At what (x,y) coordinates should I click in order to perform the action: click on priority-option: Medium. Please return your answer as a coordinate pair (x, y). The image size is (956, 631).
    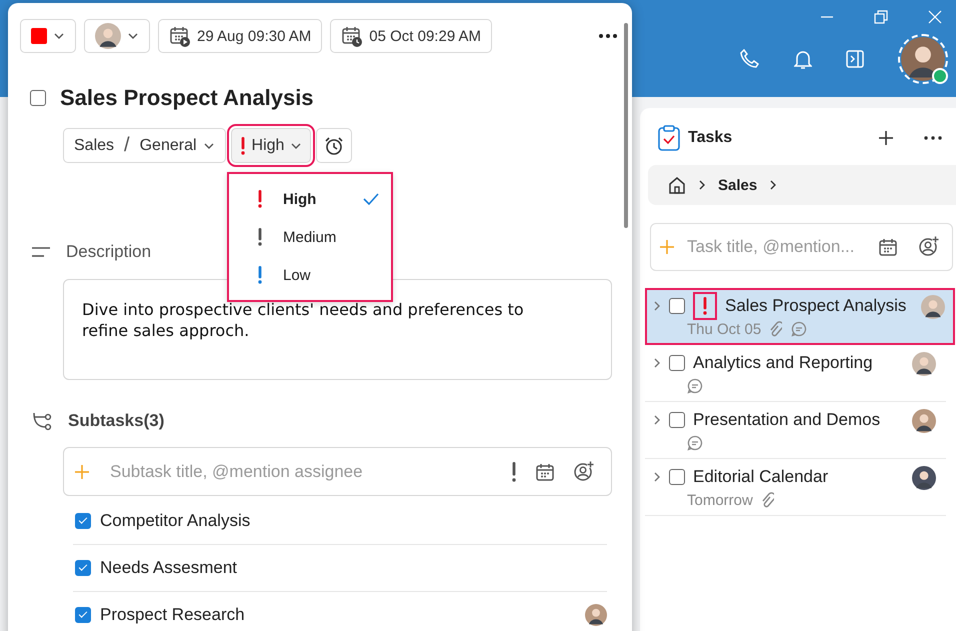
    Looking at the image, I should click on (310, 237).